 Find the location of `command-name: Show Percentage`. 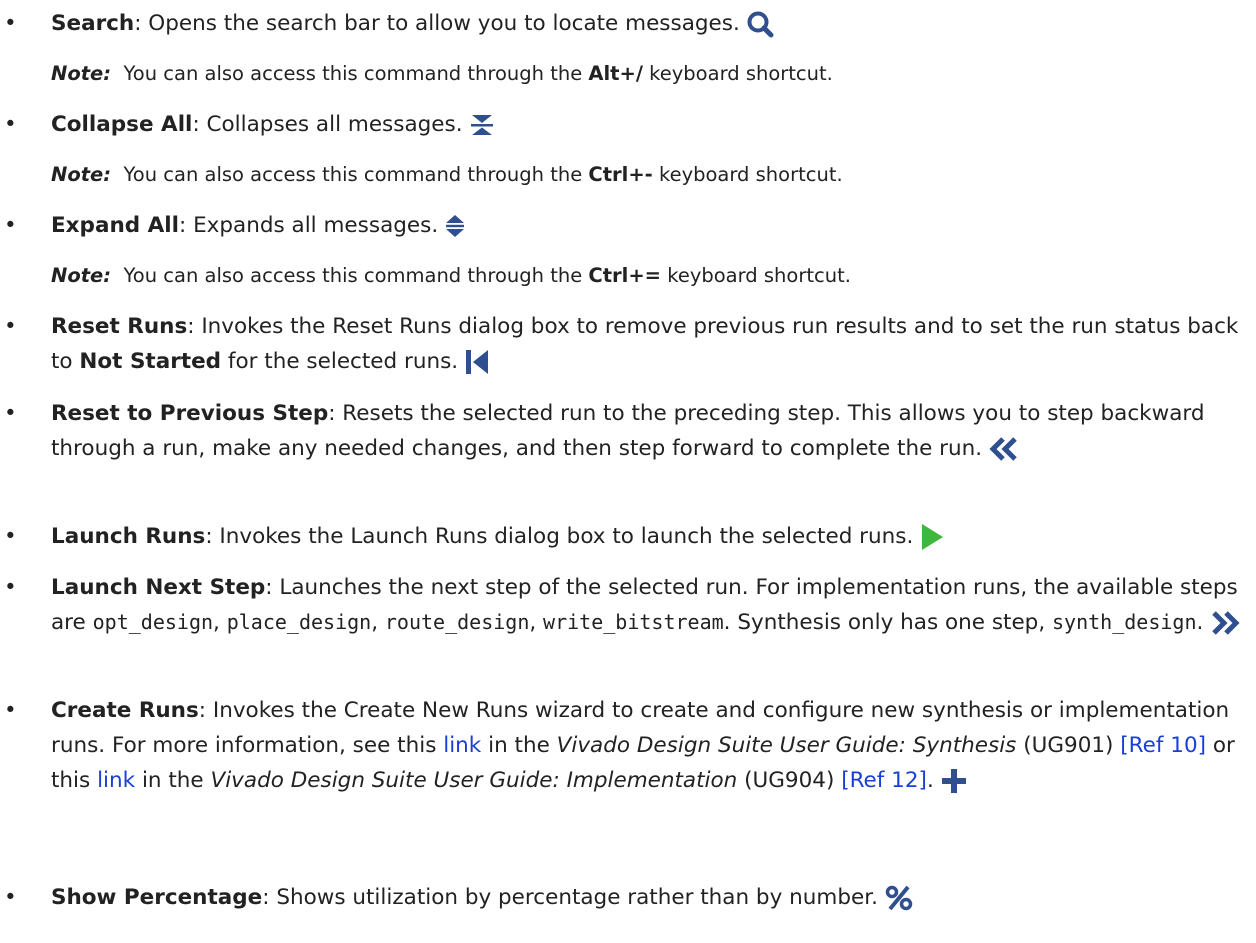

command-name: Show Percentage is located at coordinates (157, 897).